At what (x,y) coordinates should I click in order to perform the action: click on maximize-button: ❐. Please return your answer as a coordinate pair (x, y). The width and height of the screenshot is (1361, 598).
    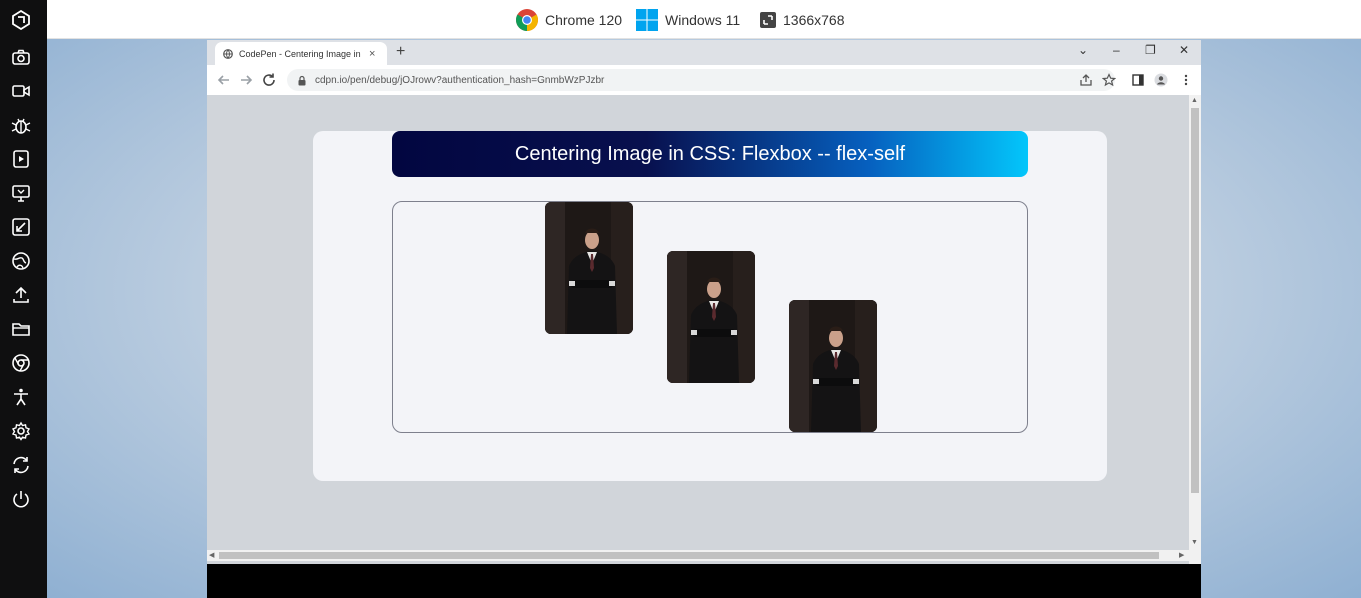
    Looking at the image, I should click on (1150, 50).